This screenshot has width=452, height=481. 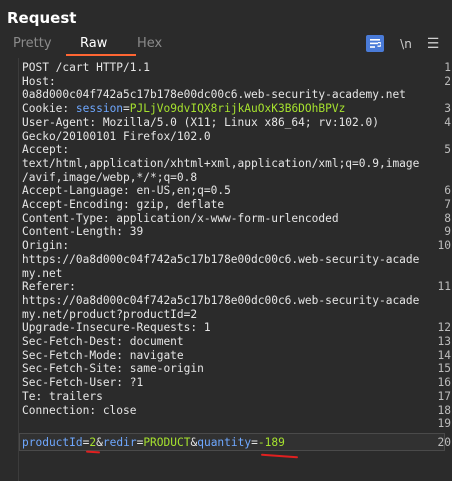 I want to click on param-value: PRODUCT, so click(x=167, y=442).